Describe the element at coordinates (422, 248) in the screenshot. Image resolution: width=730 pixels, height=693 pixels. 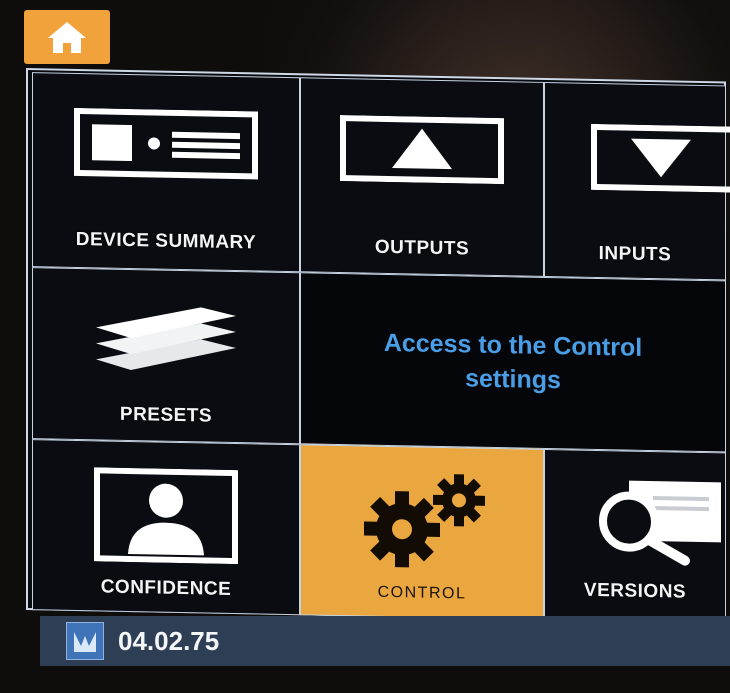
I see `tile-outputs-label: OUTPUTS` at that location.